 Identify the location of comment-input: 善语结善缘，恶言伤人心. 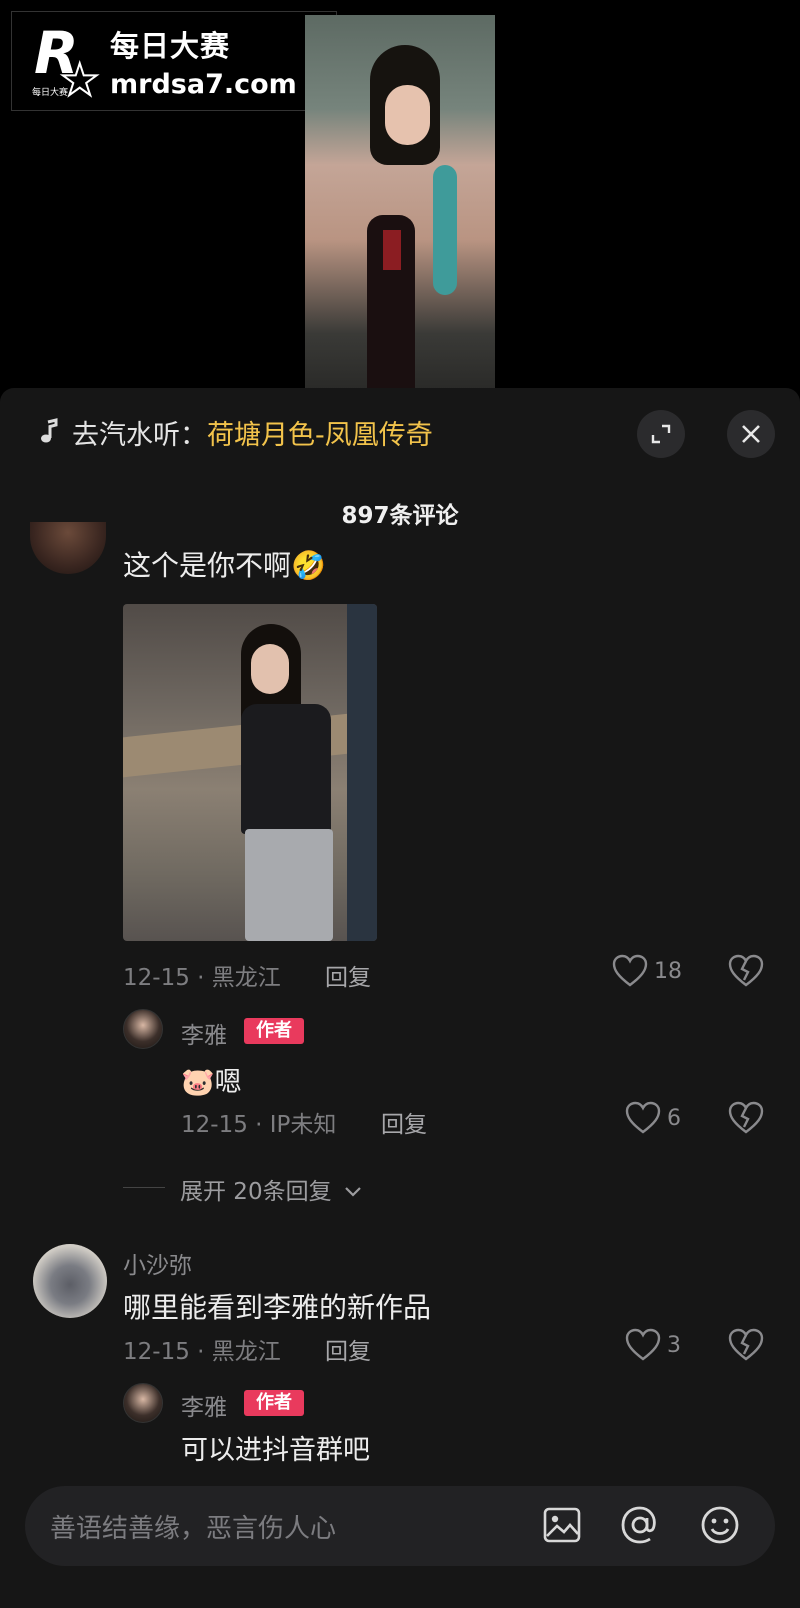
(400, 1526).